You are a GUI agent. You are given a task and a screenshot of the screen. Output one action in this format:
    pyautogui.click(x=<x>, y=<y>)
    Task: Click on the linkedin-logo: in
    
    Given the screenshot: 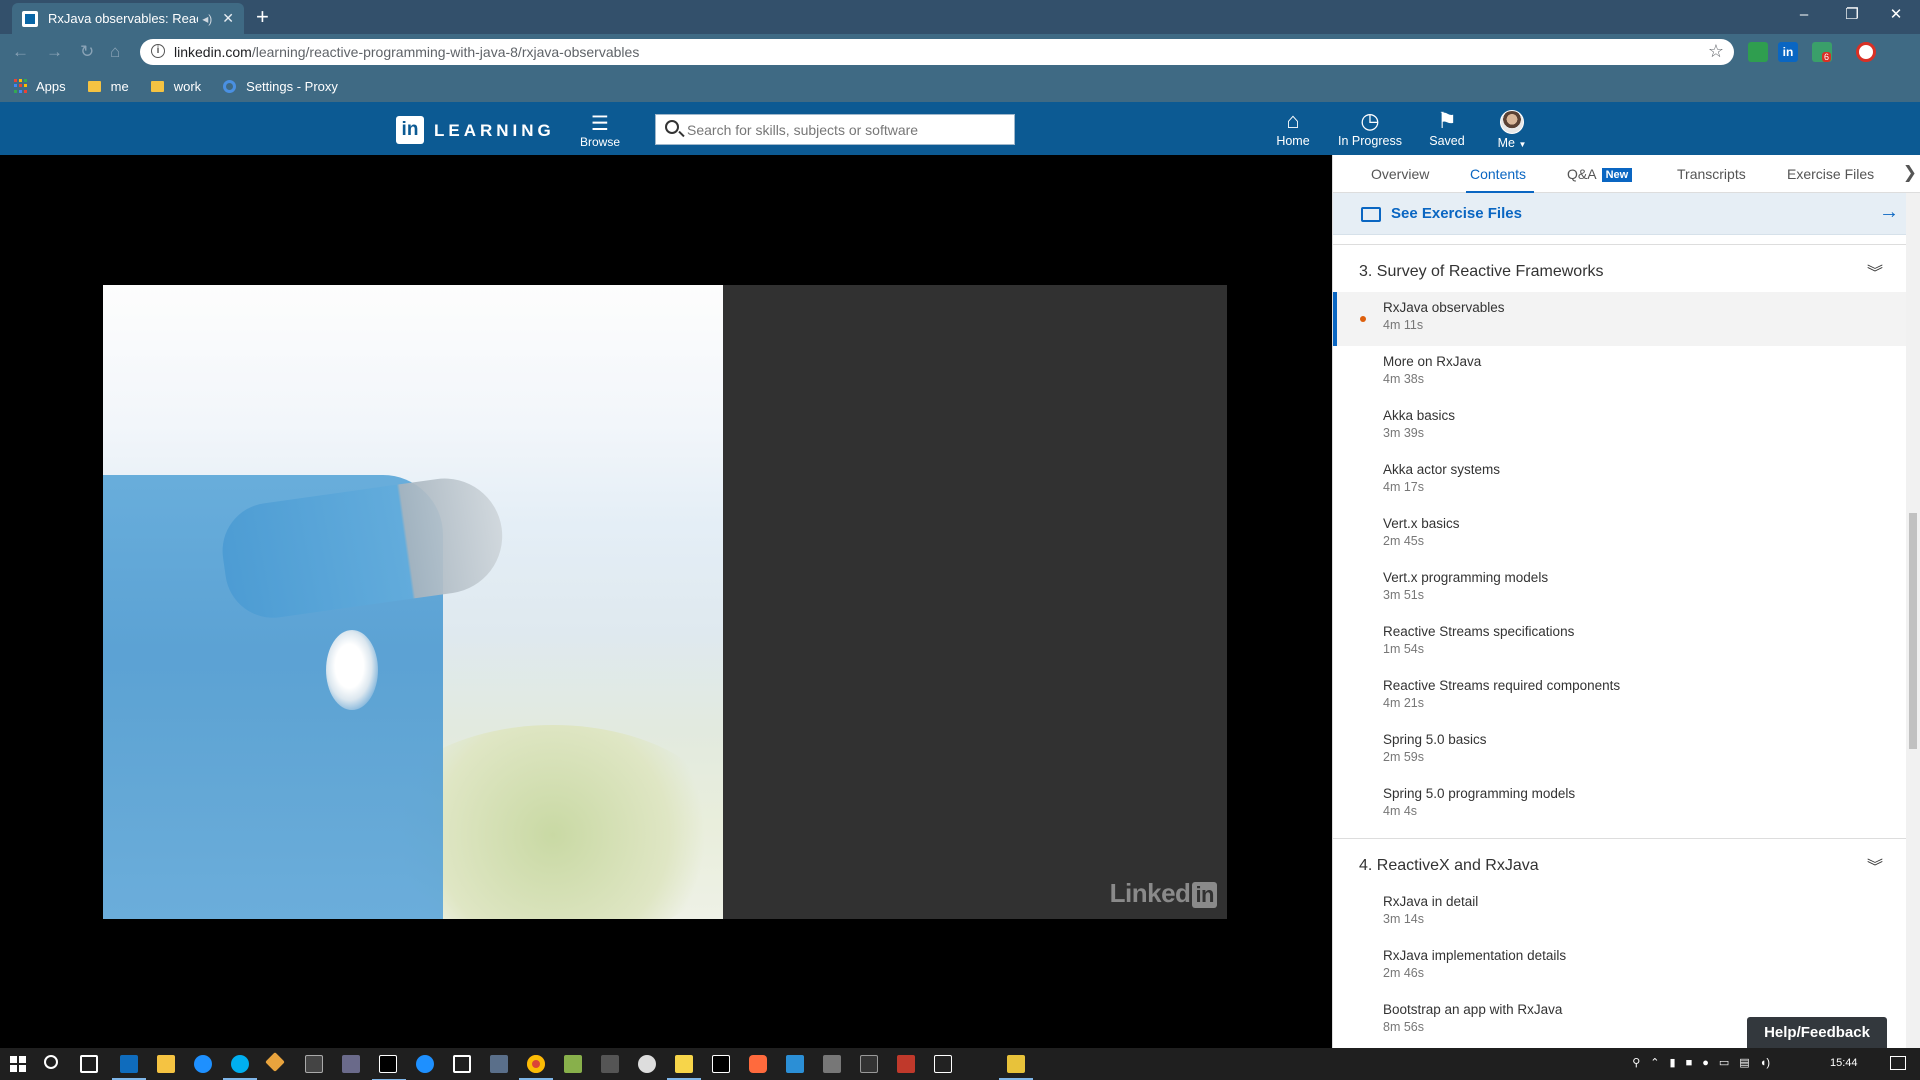 What is the action you would take?
    pyautogui.click(x=410, y=130)
    